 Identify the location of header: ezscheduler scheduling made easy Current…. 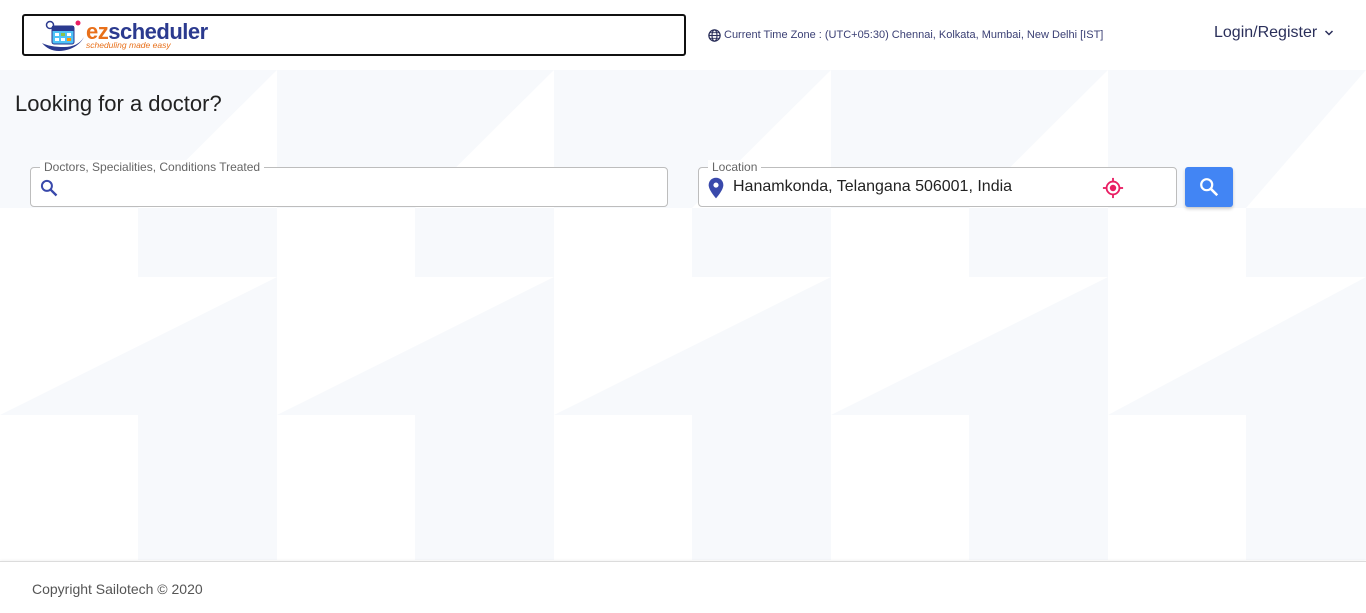
(683, 35).